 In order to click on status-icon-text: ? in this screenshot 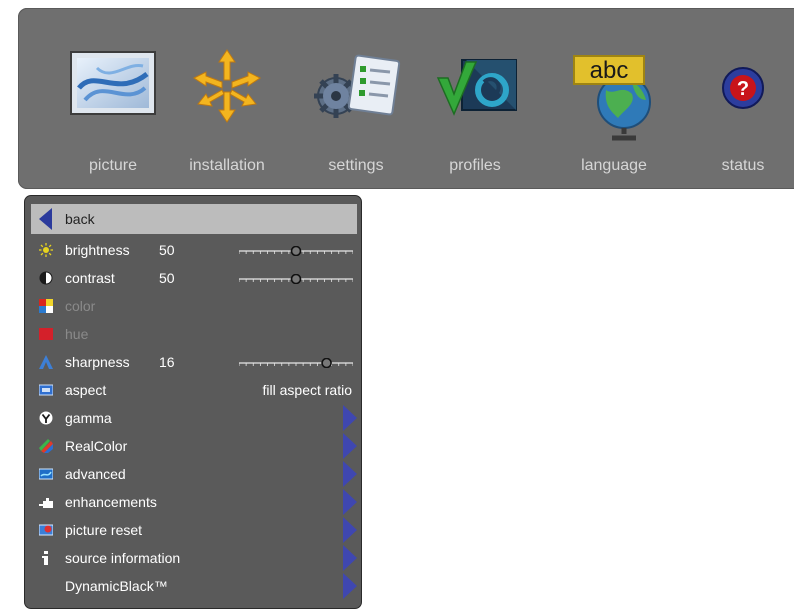, I will do `click(743, 89)`.